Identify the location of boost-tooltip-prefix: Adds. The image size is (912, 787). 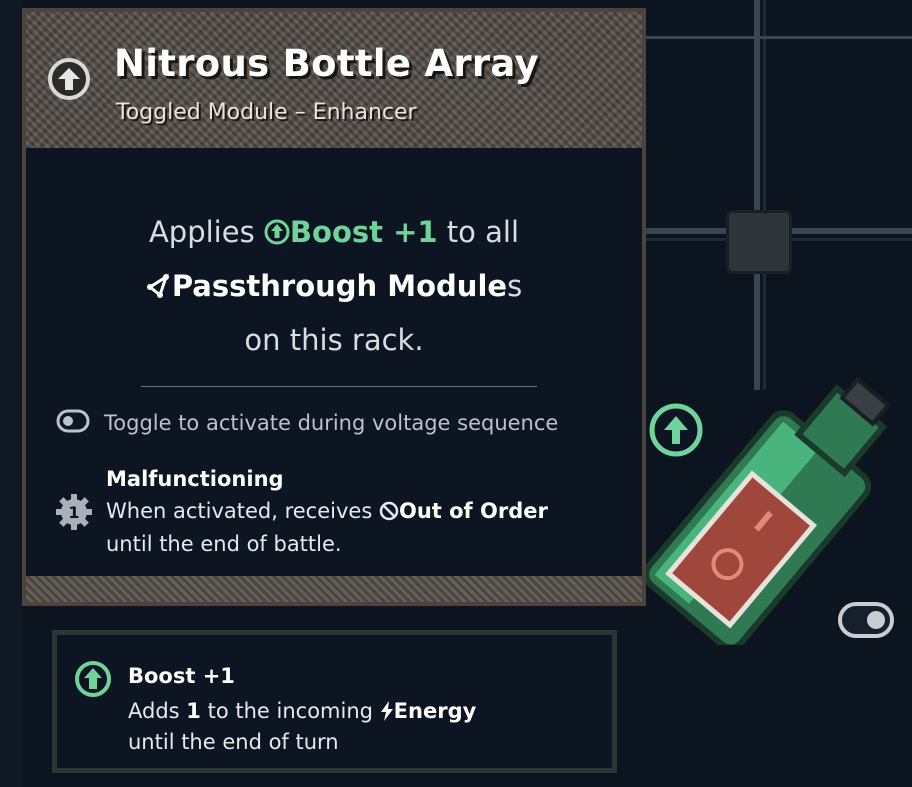
(154, 711).